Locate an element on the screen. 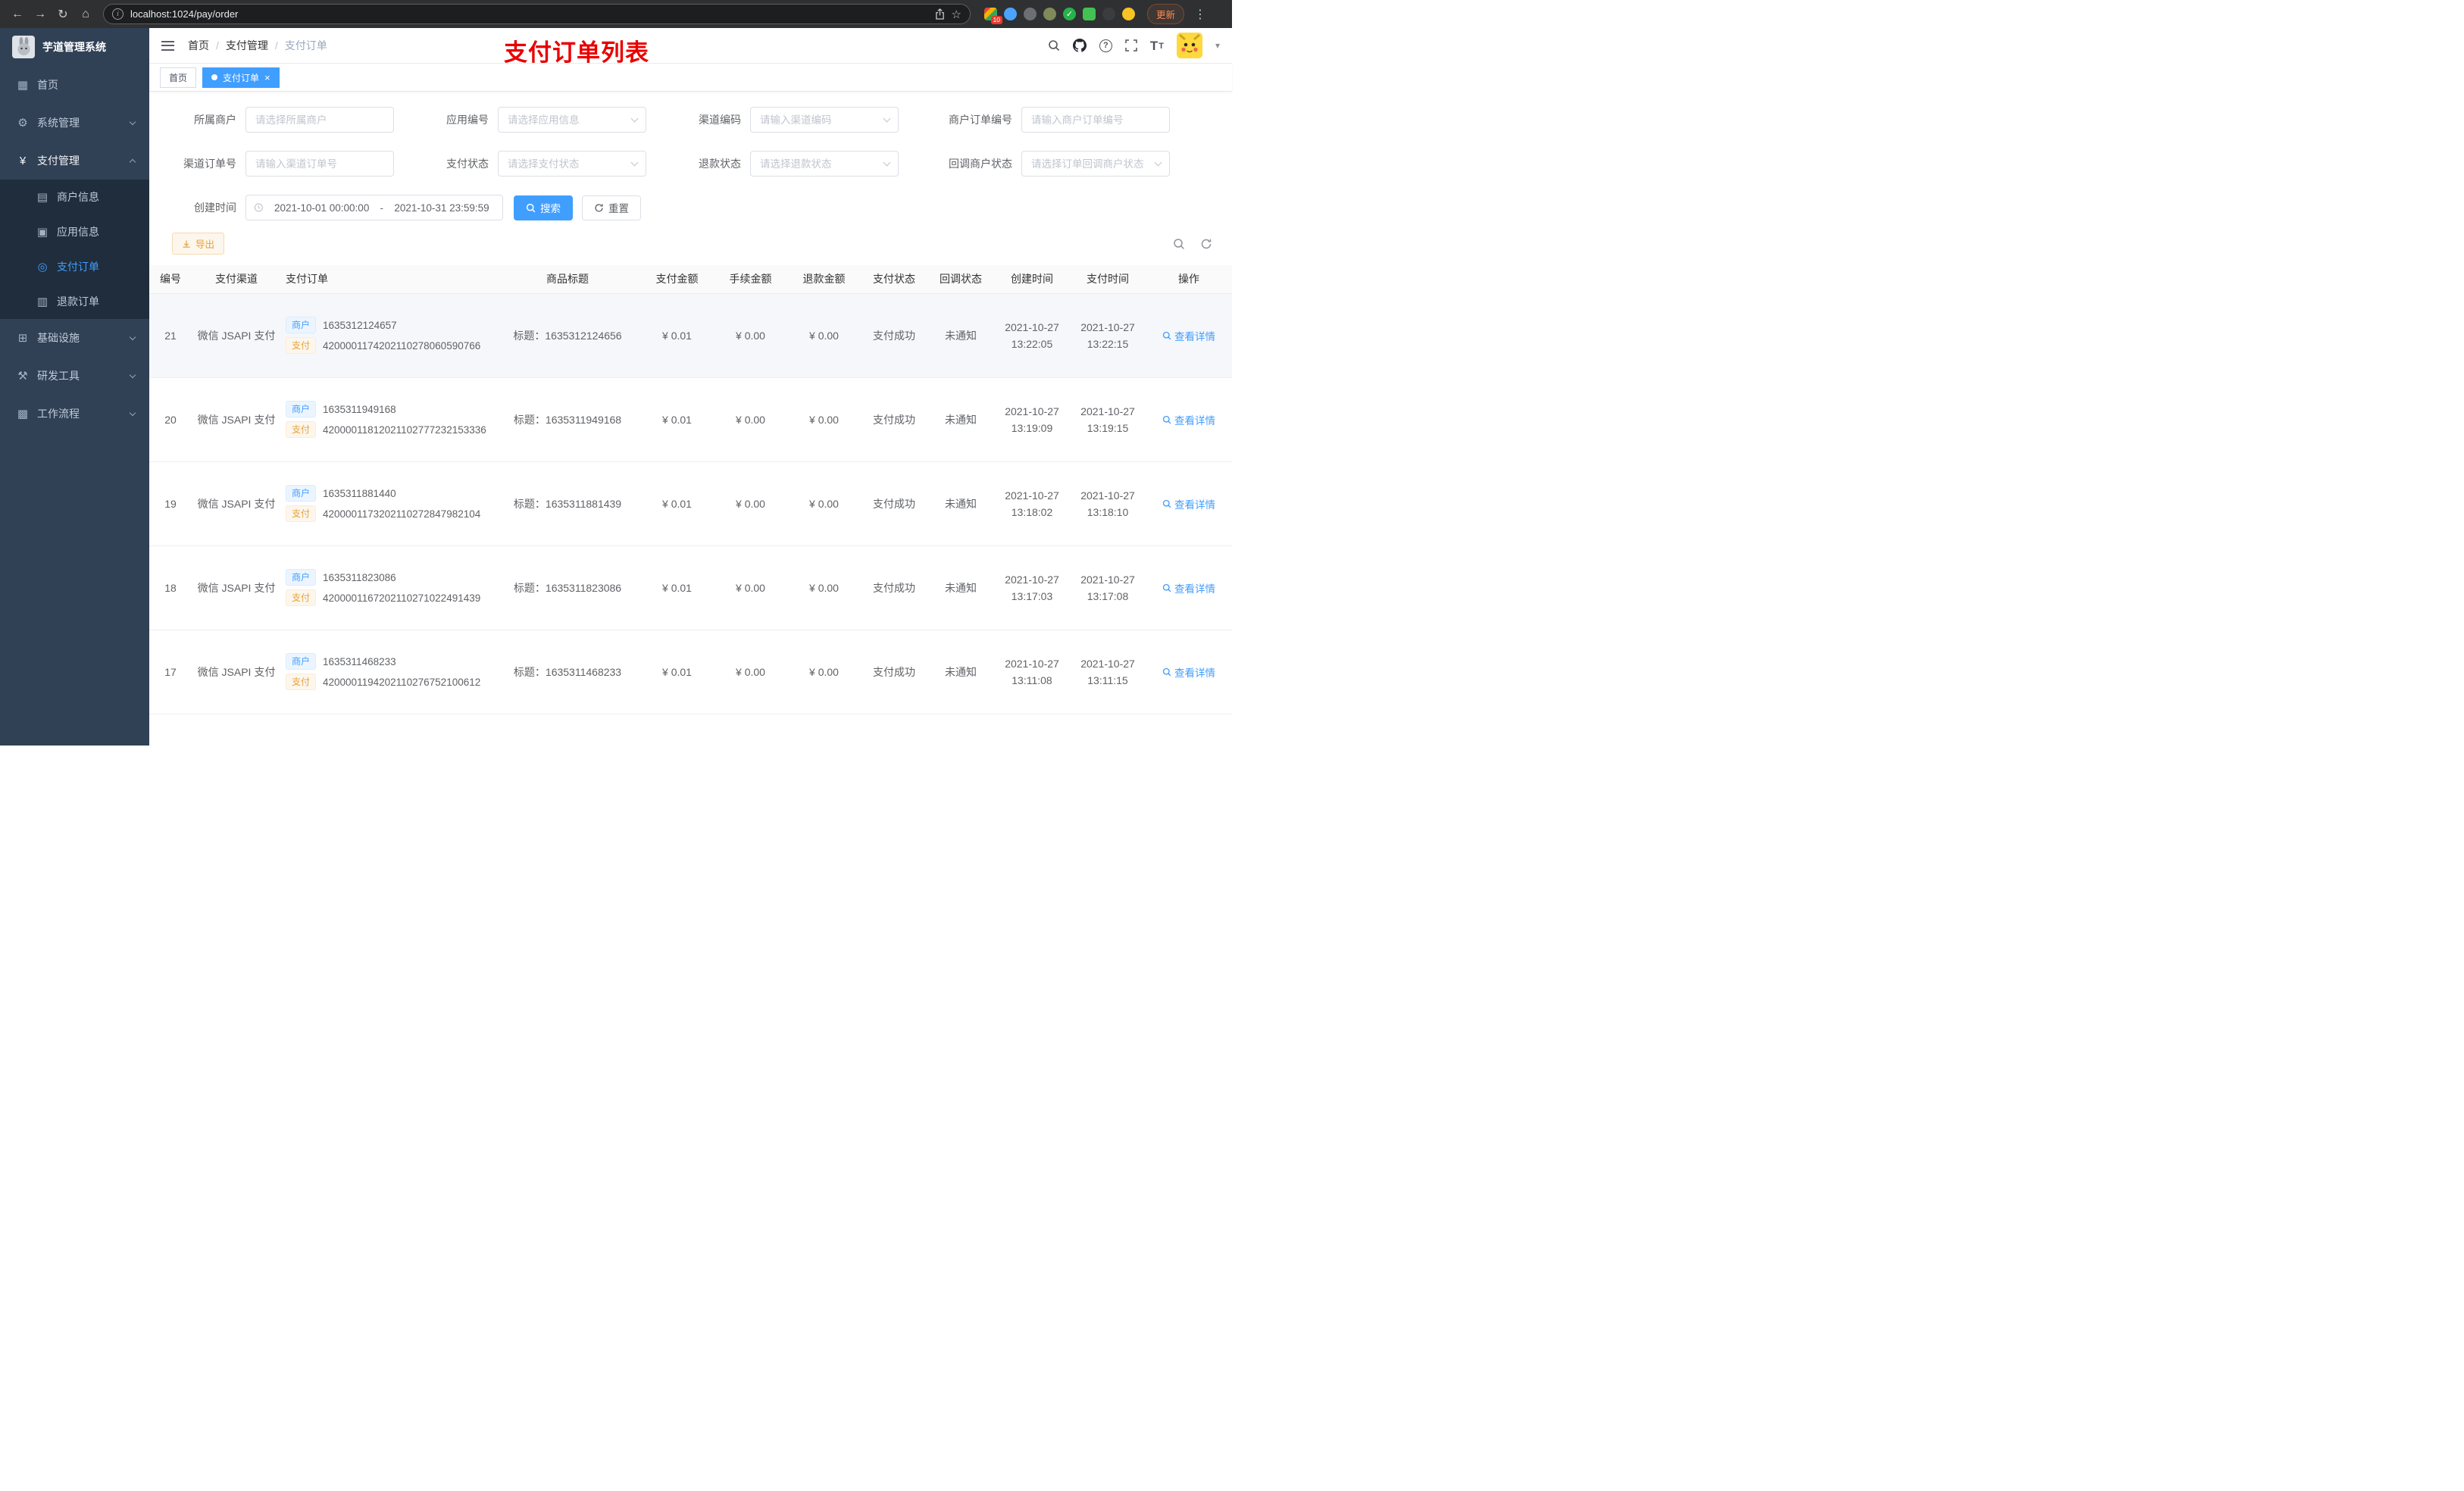 The image size is (2464, 1491). tab-label: 支付订单 is located at coordinates (241, 77).